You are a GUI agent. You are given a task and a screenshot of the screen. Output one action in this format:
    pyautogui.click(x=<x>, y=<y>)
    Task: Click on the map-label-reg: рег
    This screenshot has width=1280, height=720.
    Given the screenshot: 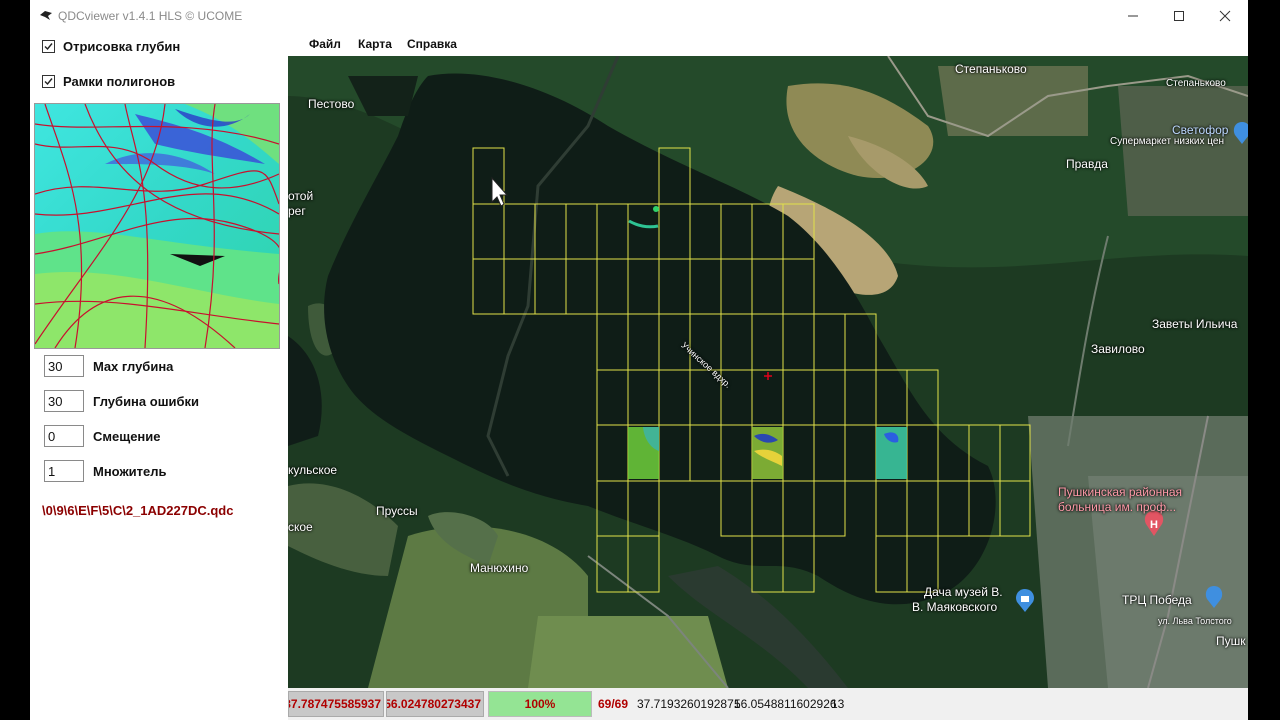 What is the action you would take?
    pyautogui.click(x=297, y=211)
    